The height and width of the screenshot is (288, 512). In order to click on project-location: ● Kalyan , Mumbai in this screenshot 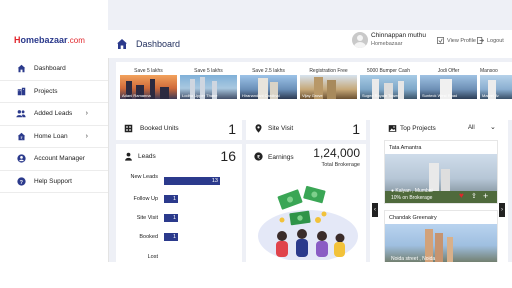, I will do `click(412, 191)`.